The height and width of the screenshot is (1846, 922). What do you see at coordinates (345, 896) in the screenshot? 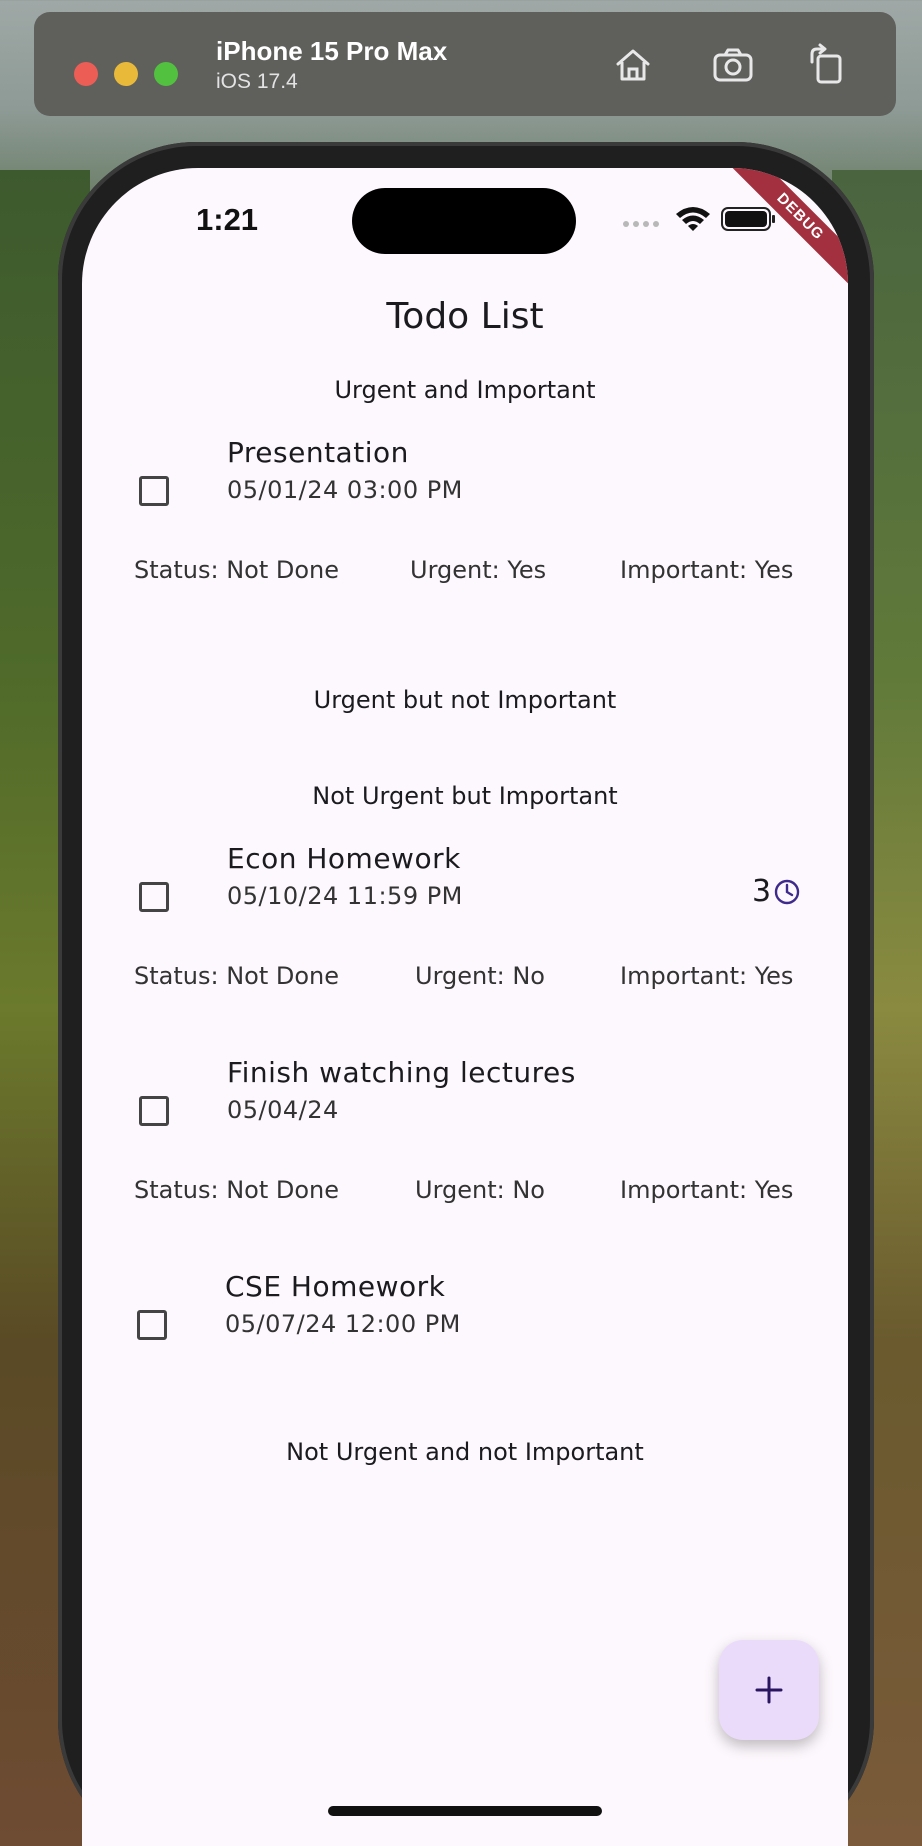
I see `task-date: 05/10/24 11:59 PM` at bounding box center [345, 896].